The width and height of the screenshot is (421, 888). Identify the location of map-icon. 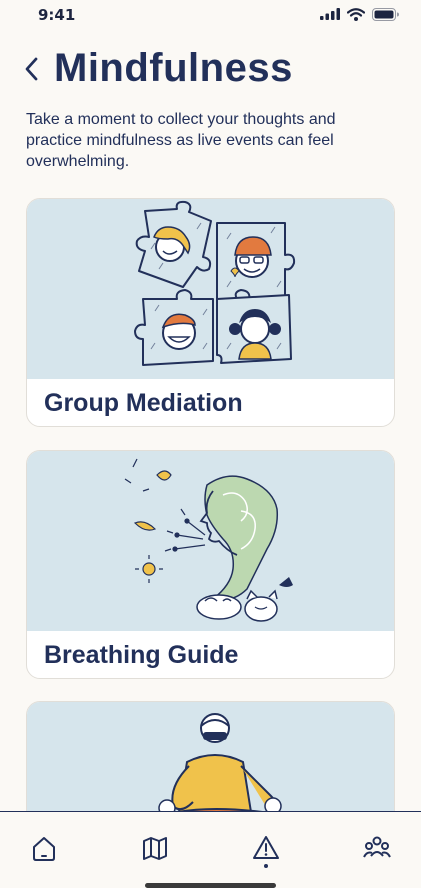
(155, 848).